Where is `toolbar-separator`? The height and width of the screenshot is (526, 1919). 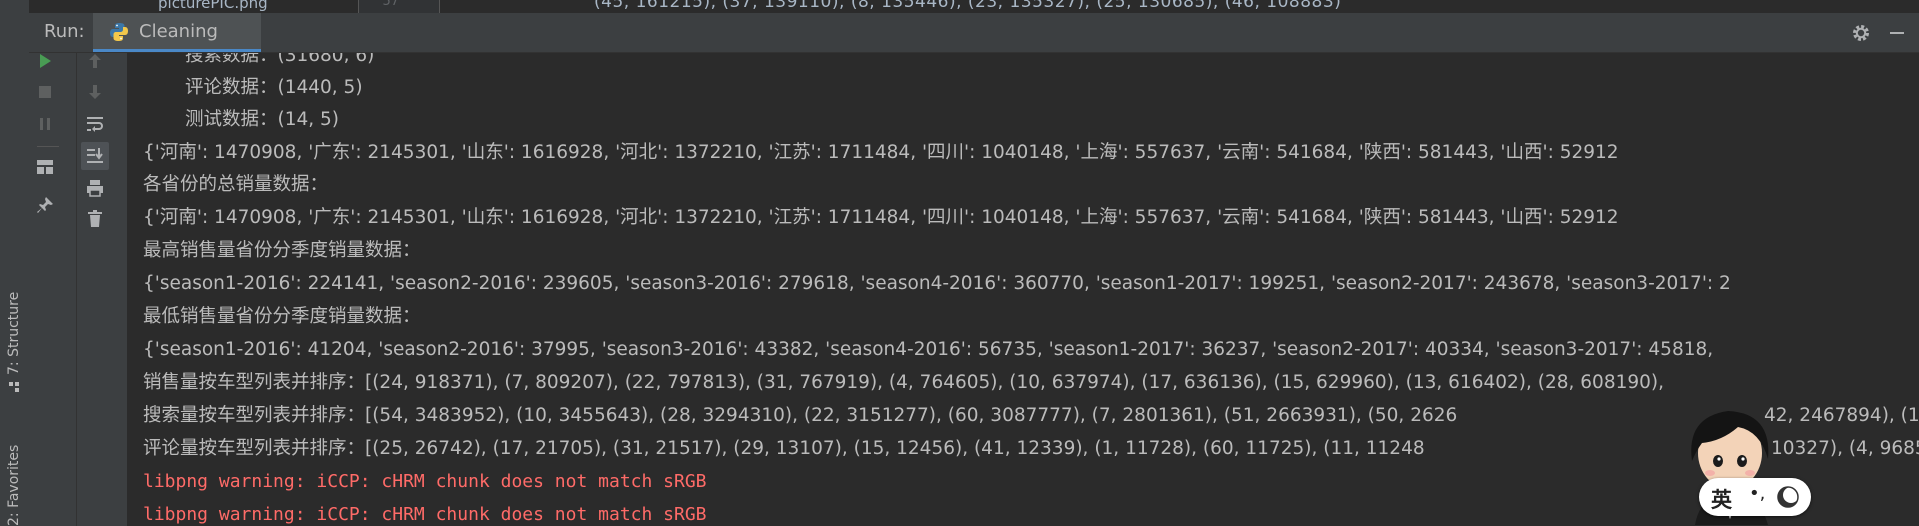
toolbar-separator is located at coordinates (48, 146).